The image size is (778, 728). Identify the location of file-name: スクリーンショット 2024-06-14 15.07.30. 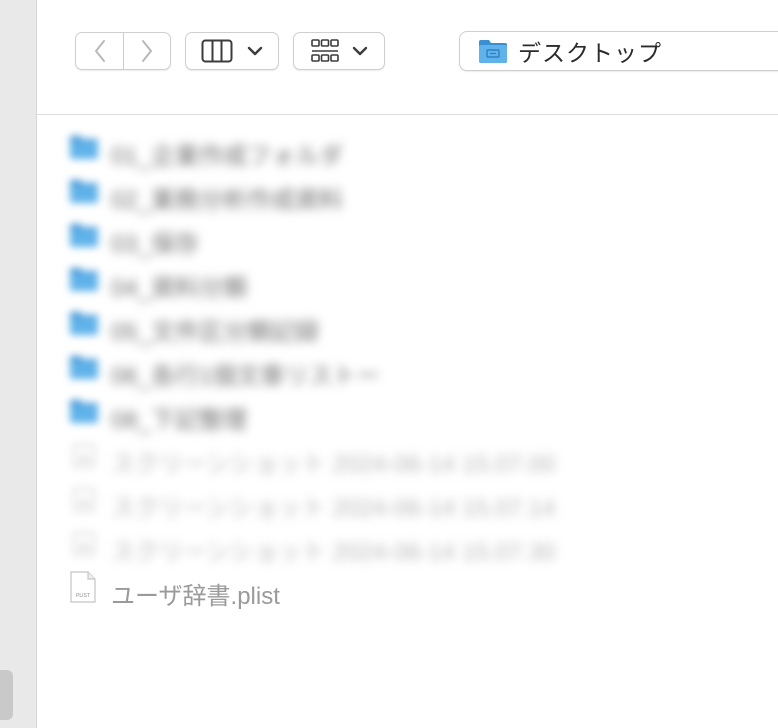
(333, 552).